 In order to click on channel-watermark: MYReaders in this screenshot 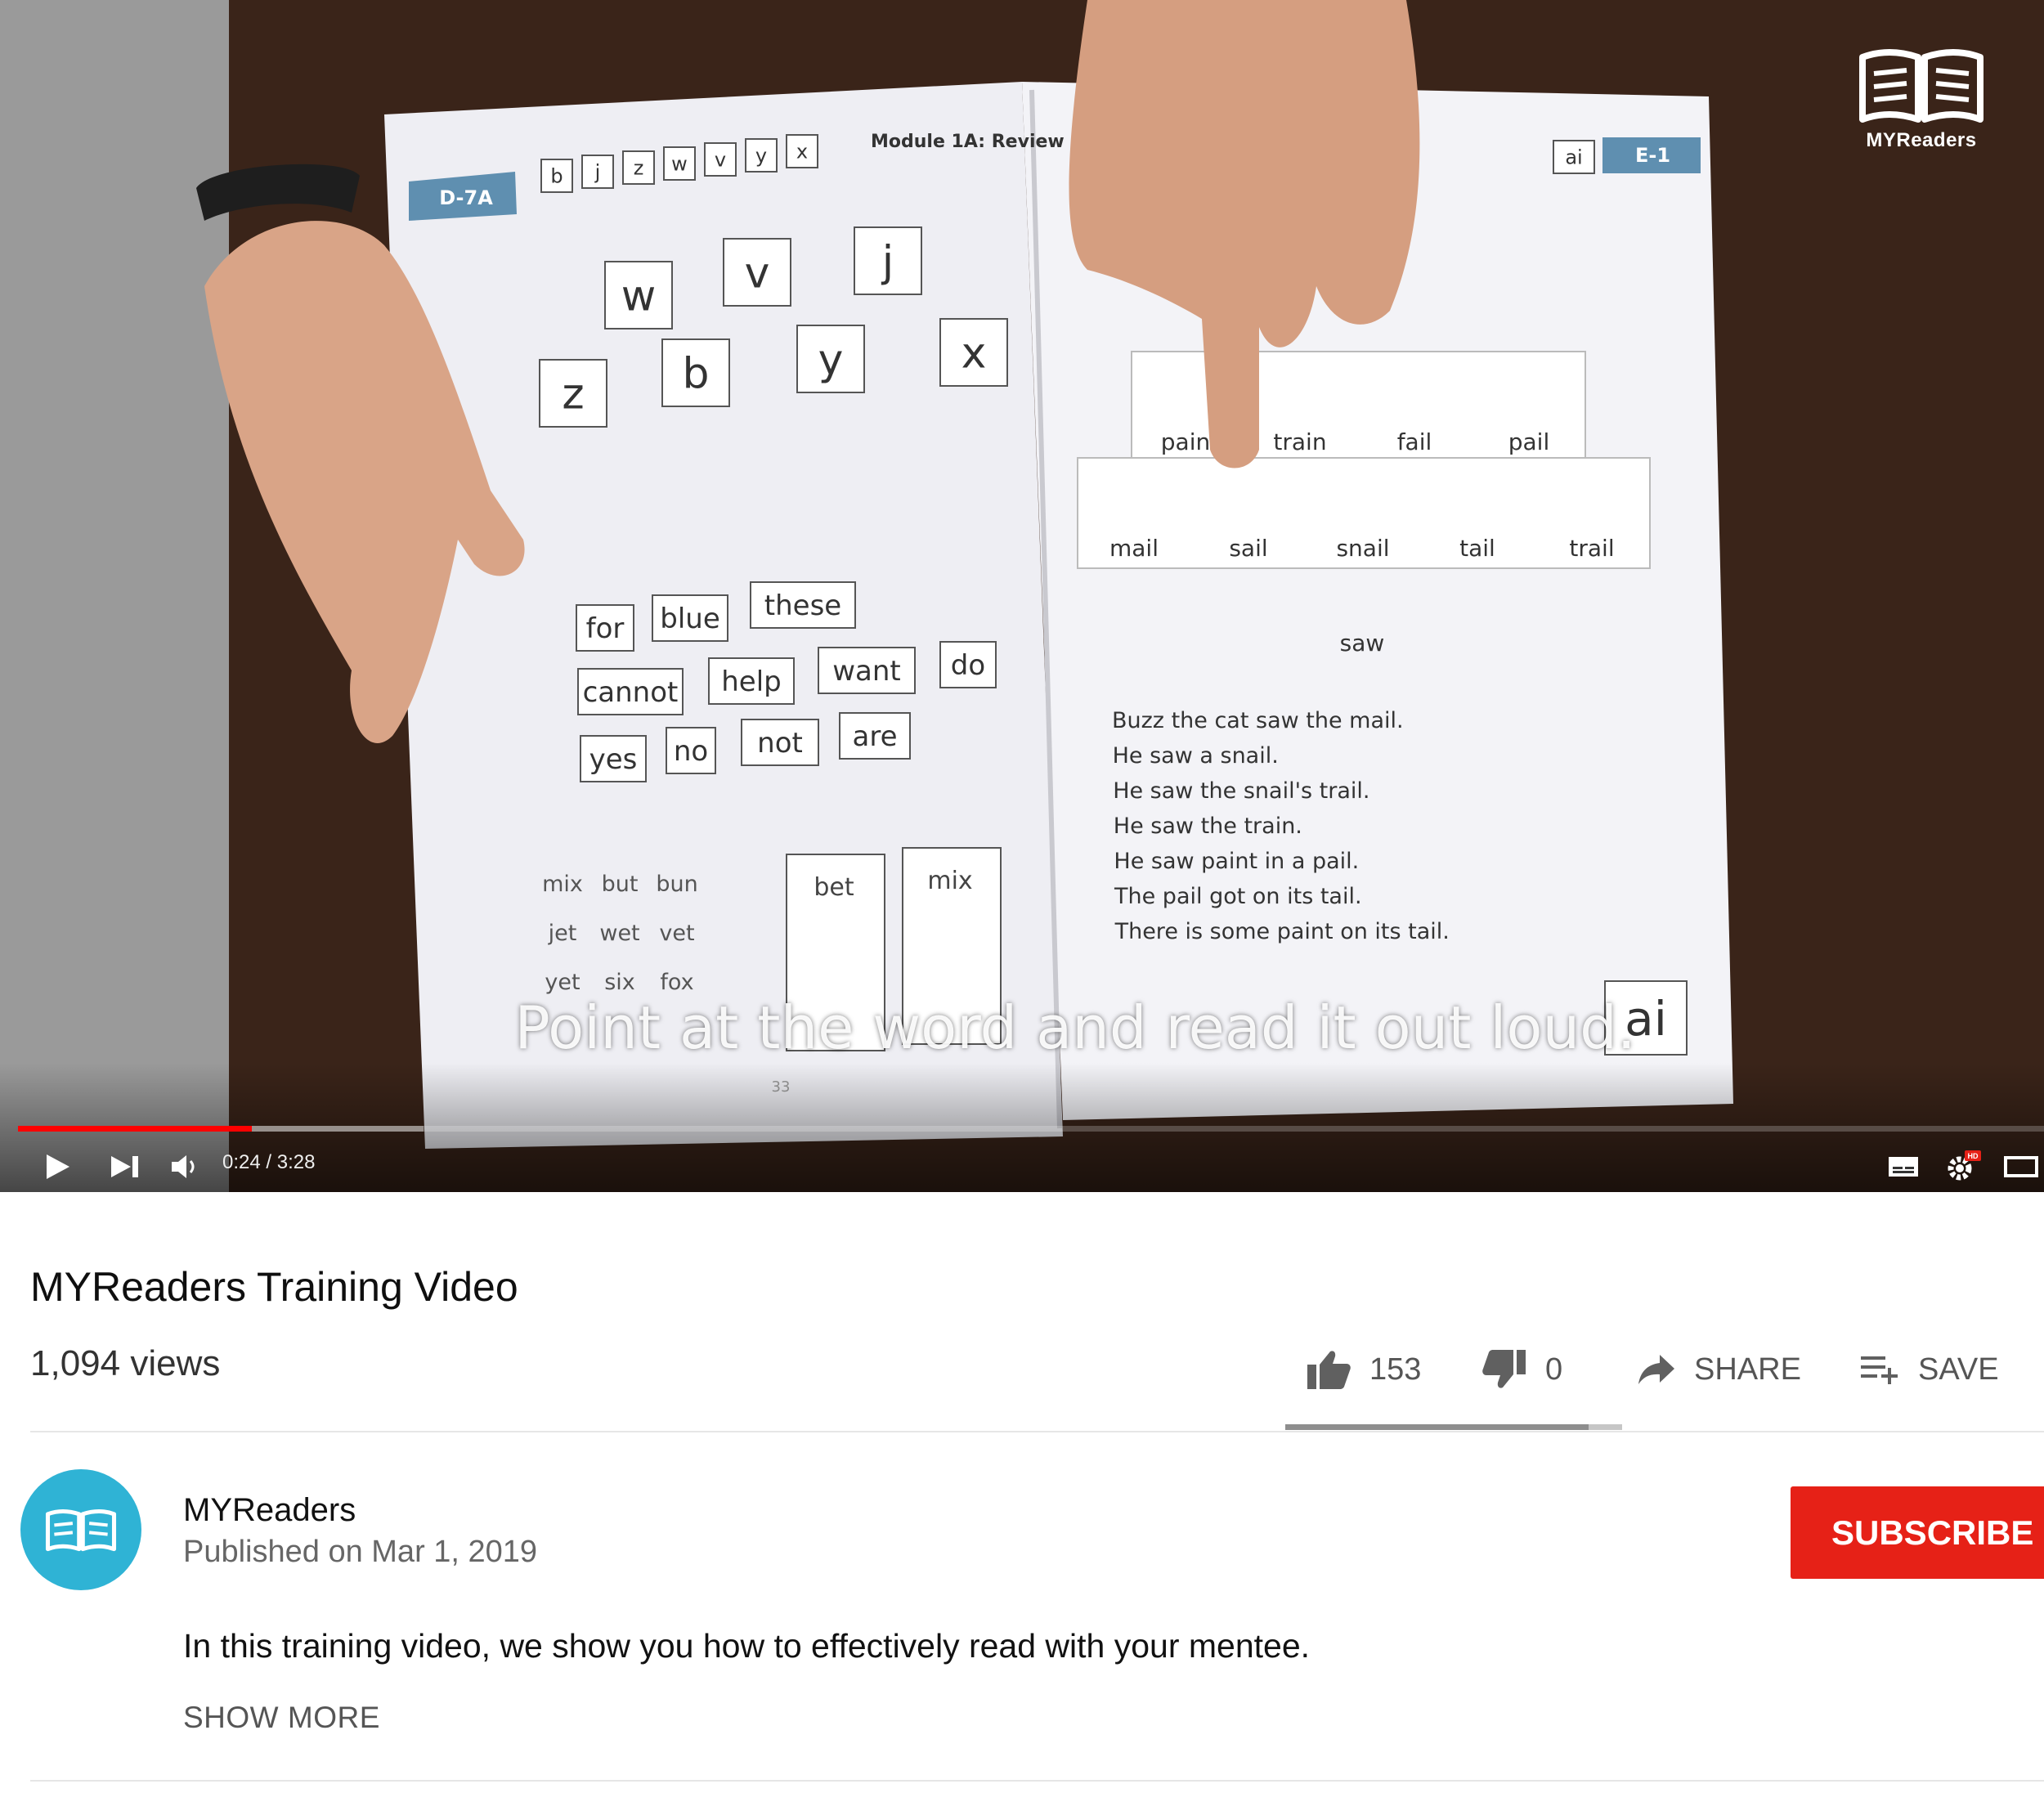, I will do `click(1922, 99)`.